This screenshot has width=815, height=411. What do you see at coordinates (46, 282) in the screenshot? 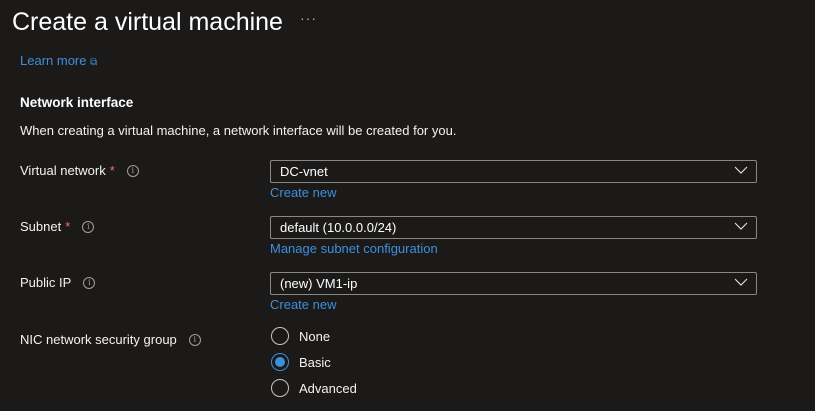
I see `label-text: Public IP` at bounding box center [46, 282].